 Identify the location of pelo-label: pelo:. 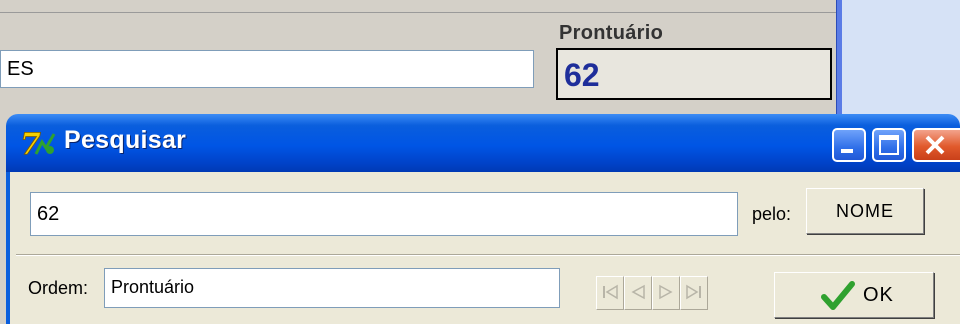
(772, 214).